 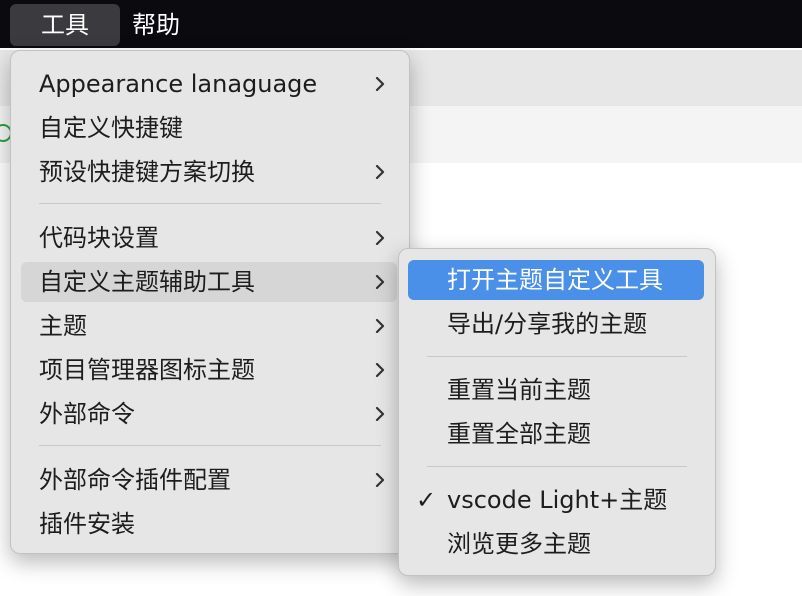 What do you see at coordinates (209, 524) in the screenshot?
I see `menu-item-plugin-install: 插件安装` at bounding box center [209, 524].